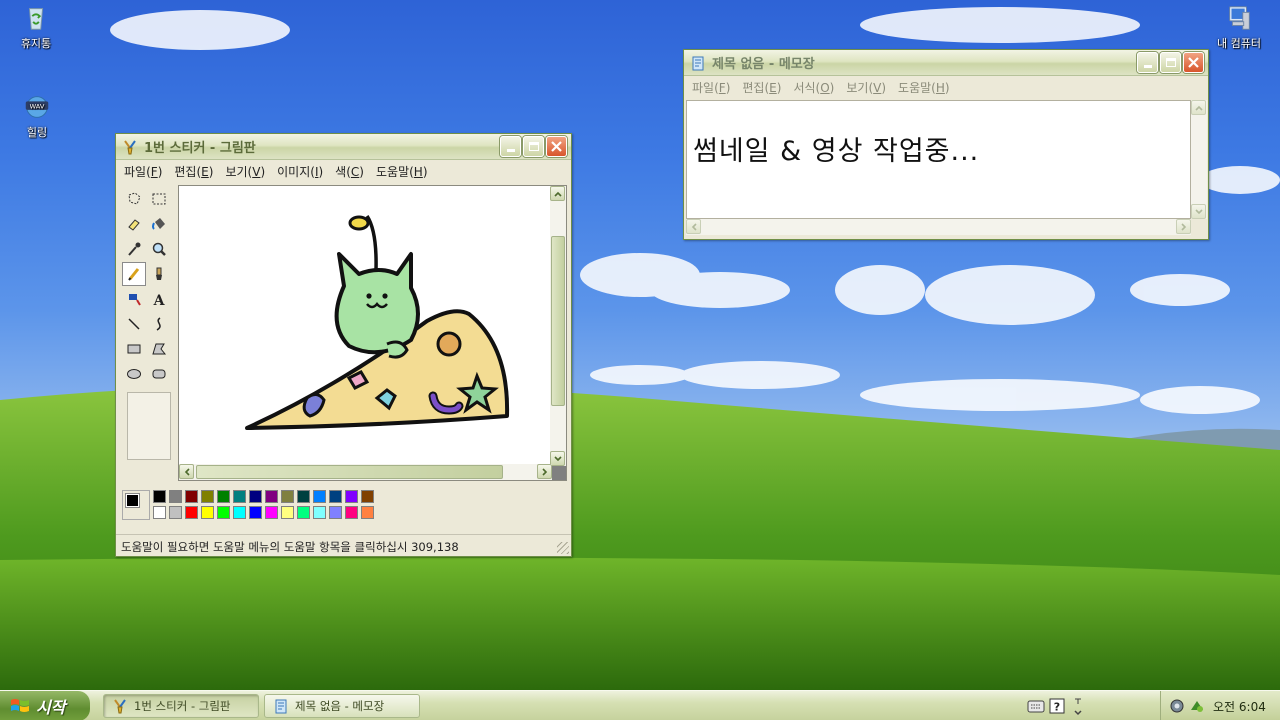  Describe the element at coordinates (36, 27) in the screenshot. I see `recycle-bin-icon: 휴지통` at that location.